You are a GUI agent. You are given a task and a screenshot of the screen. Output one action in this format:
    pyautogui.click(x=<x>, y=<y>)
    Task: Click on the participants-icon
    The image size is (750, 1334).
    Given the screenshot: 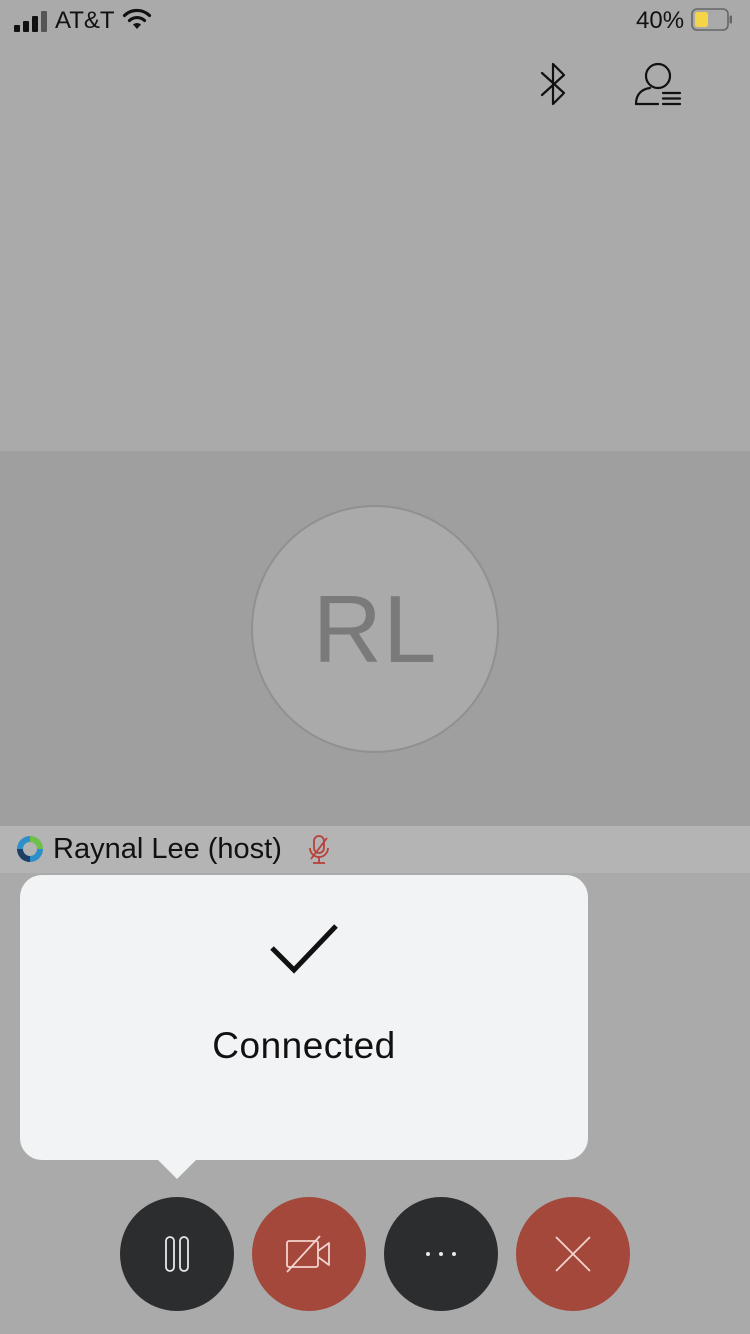 What is the action you would take?
    pyautogui.click(x=657, y=84)
    